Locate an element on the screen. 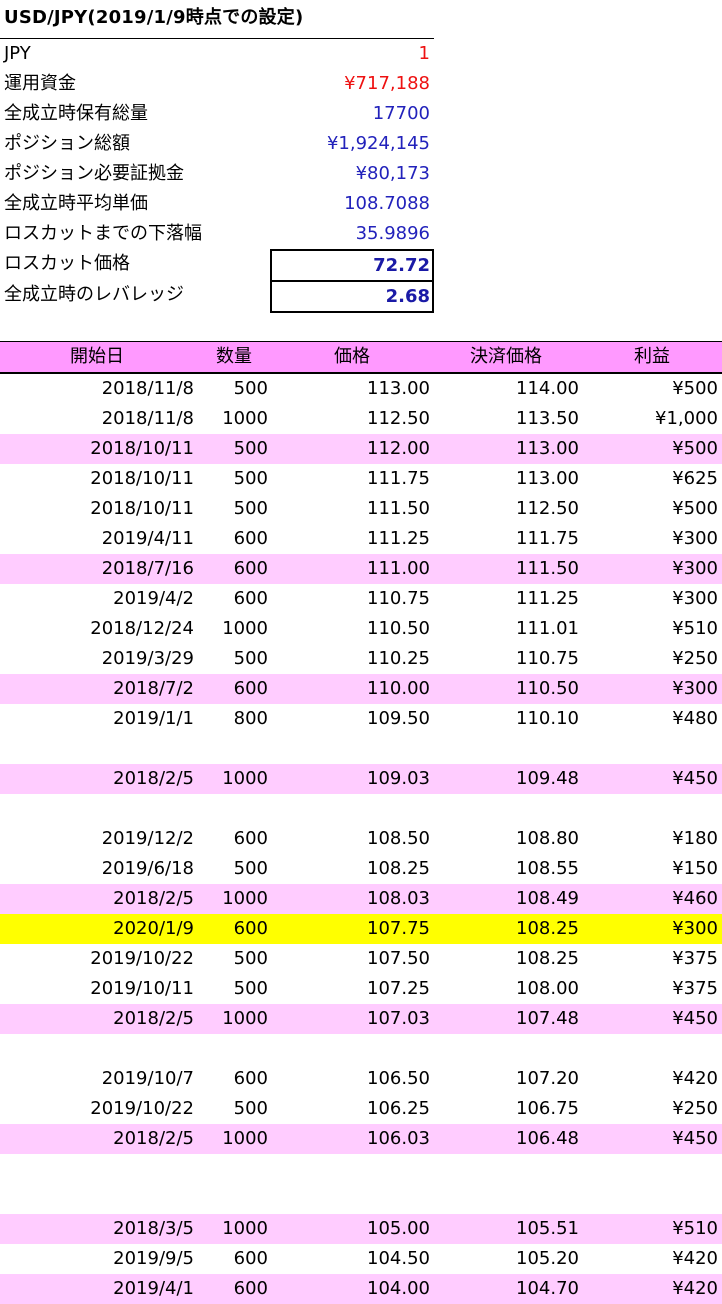 This screenshot has width=722, height=1304. cell-start-date: 2018/3/5 is located at coordinates (153, 1228).